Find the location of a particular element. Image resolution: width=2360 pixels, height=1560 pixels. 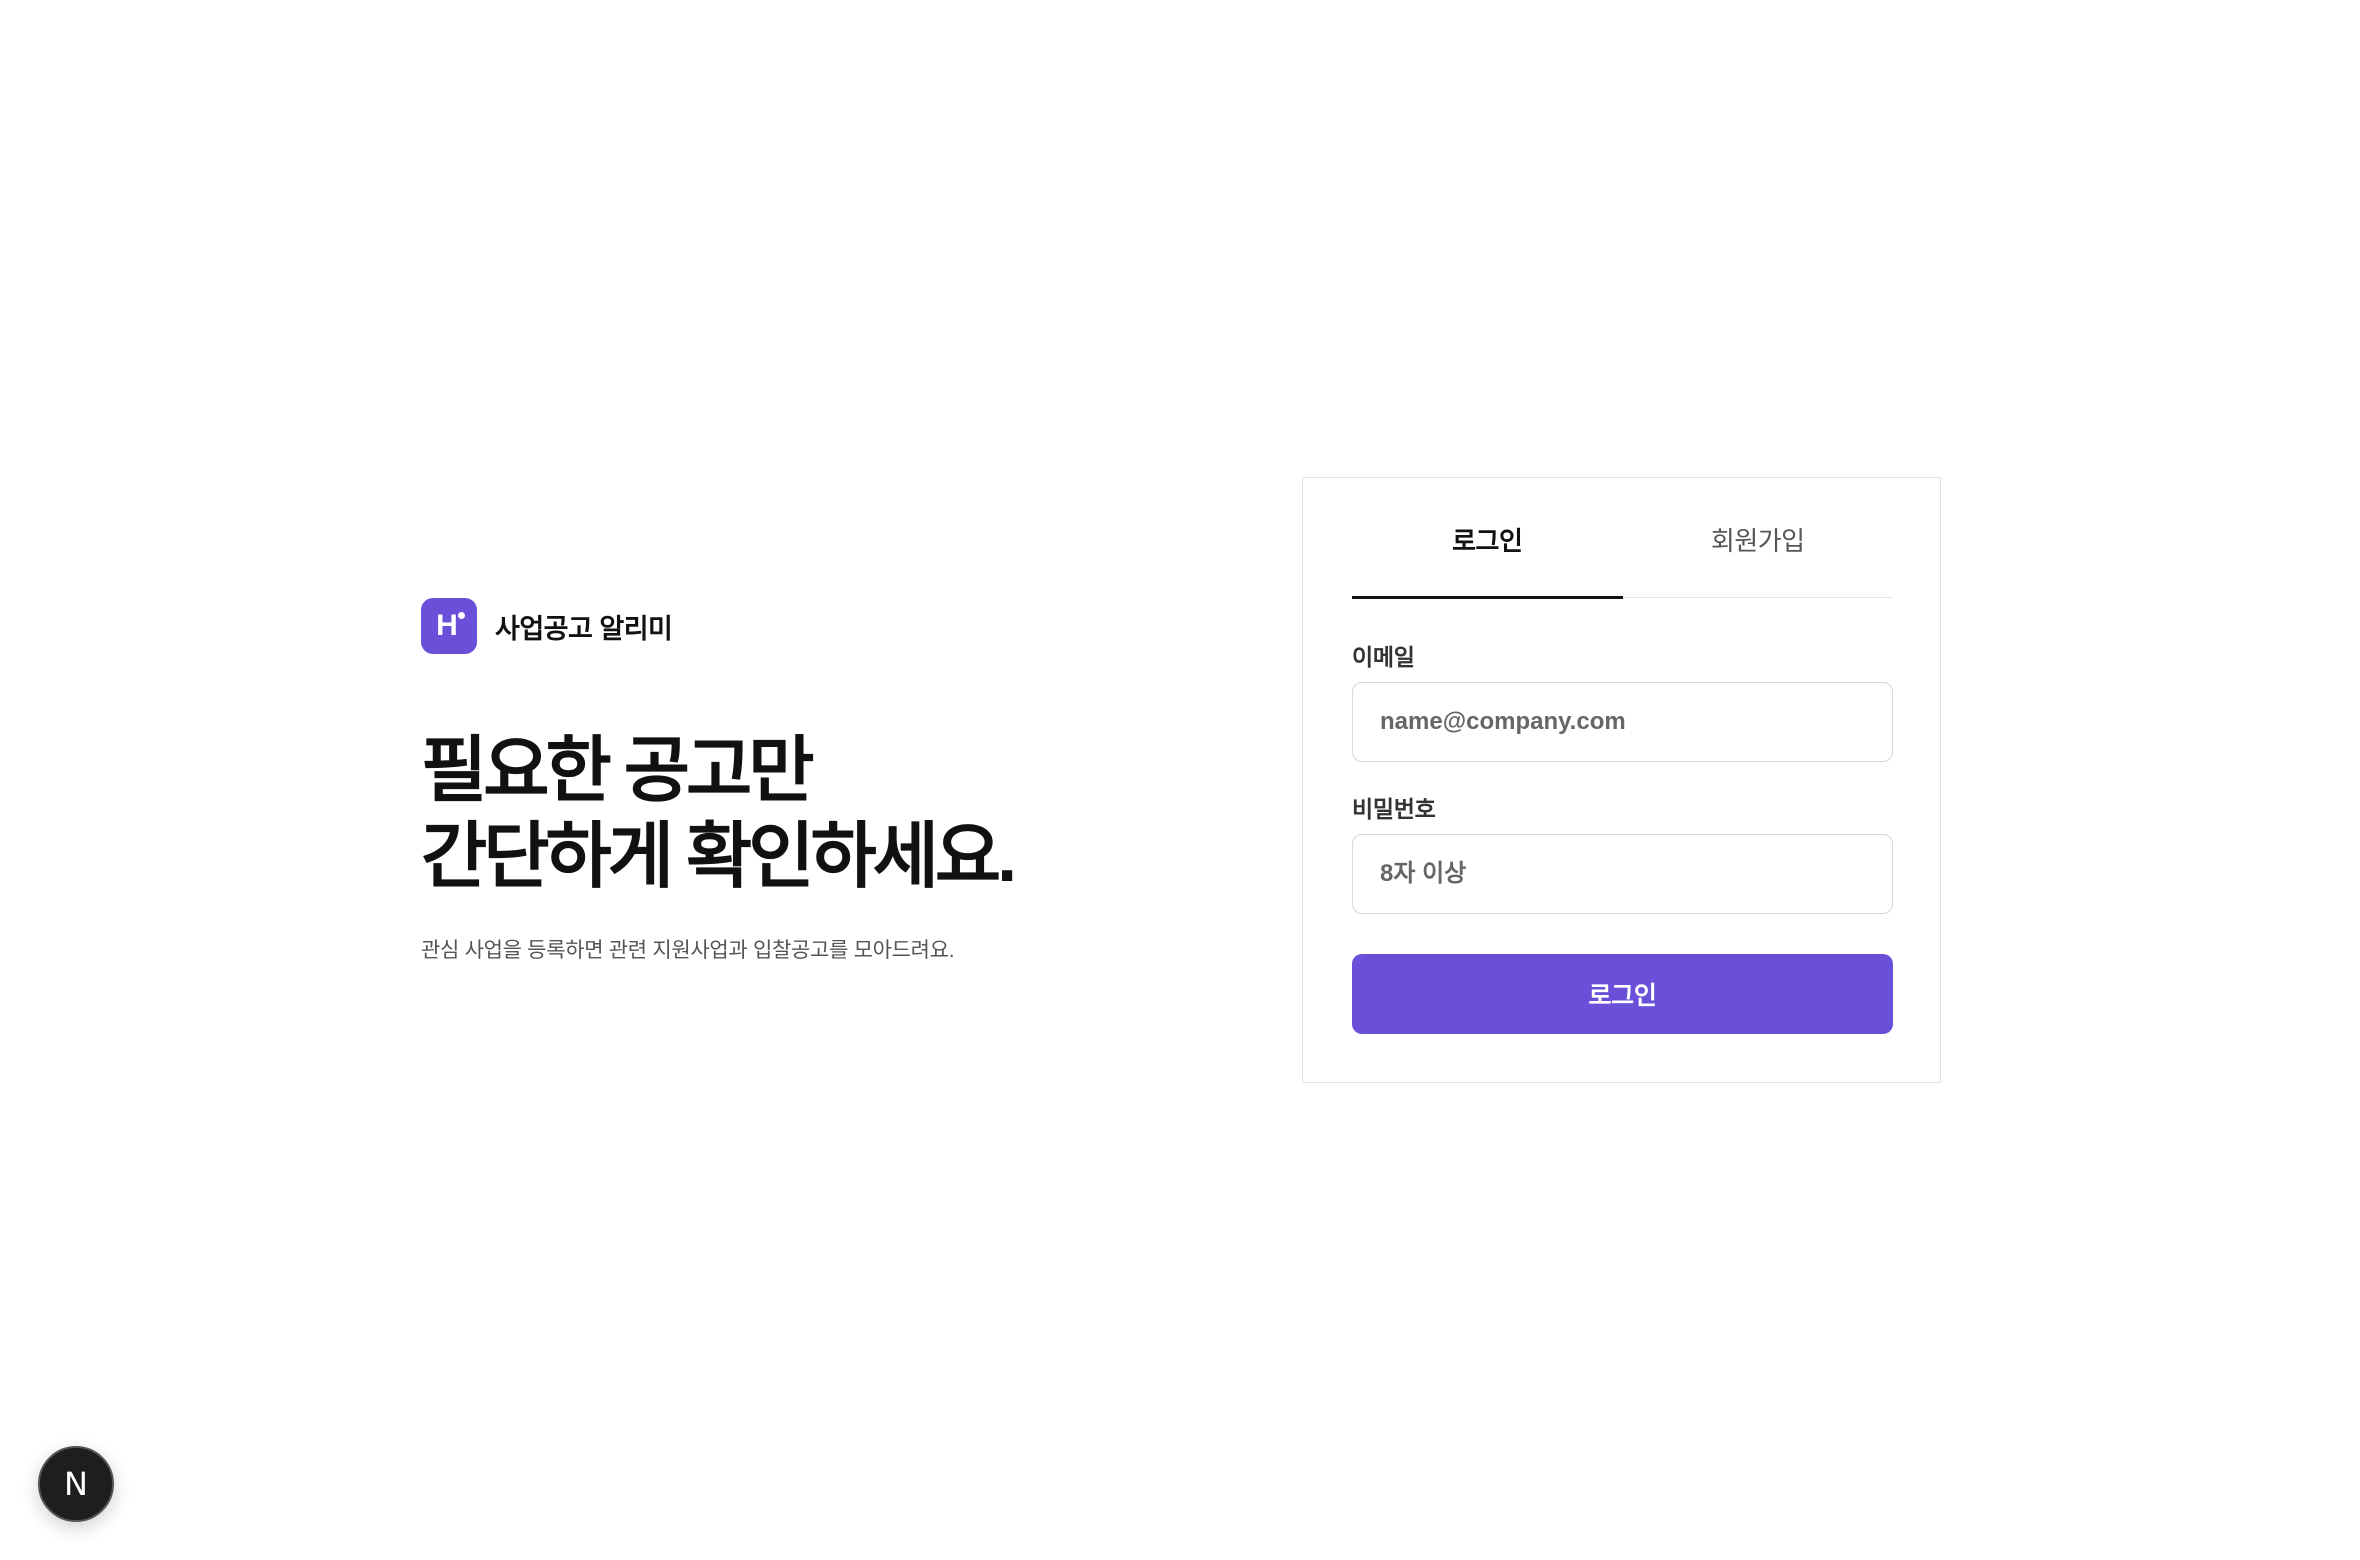

headline-line-2: 간단하게 확인하세요. is located at coordinates (719, 857).